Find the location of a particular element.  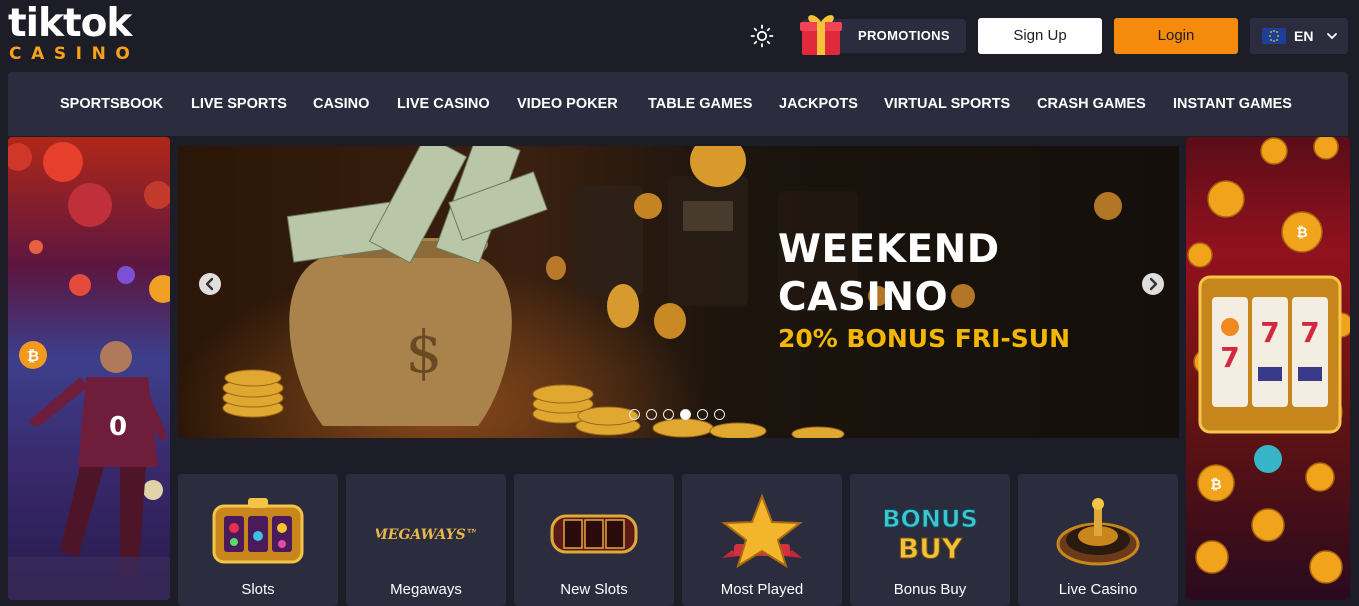

sports-banner-art: ₿ 0 is located at coordinates (89, 371).